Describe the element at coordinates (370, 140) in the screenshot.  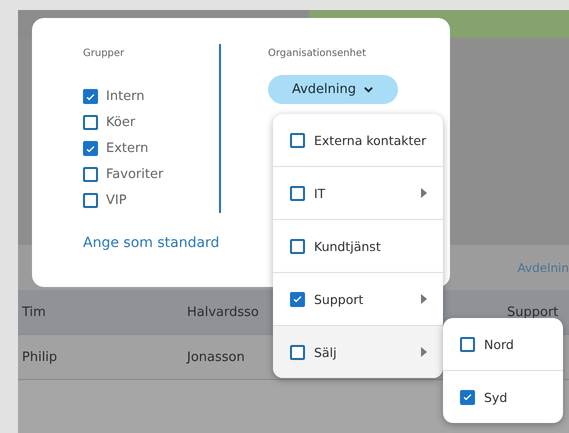
I see `menu-item-label: Externa kontakter` at that location.